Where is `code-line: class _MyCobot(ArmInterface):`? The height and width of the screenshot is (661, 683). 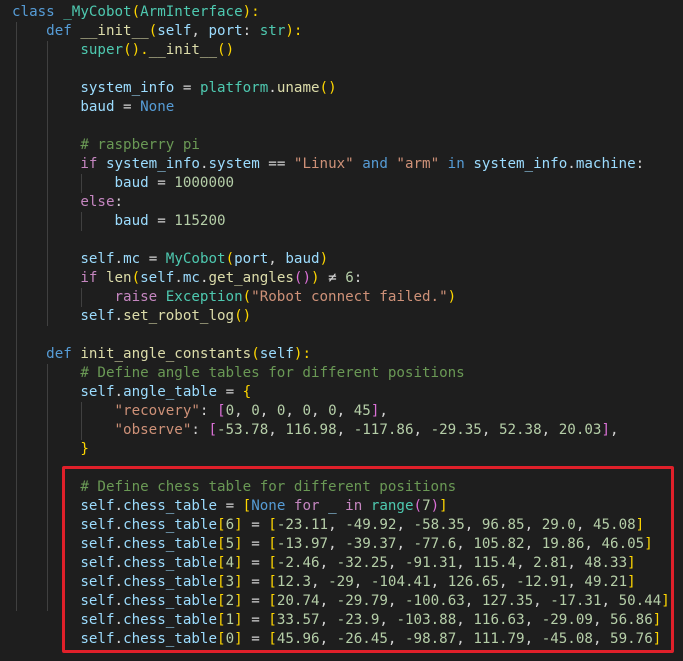
code-line: class _MyCobot(ArmInterface): is located at coordinates (136, 12).